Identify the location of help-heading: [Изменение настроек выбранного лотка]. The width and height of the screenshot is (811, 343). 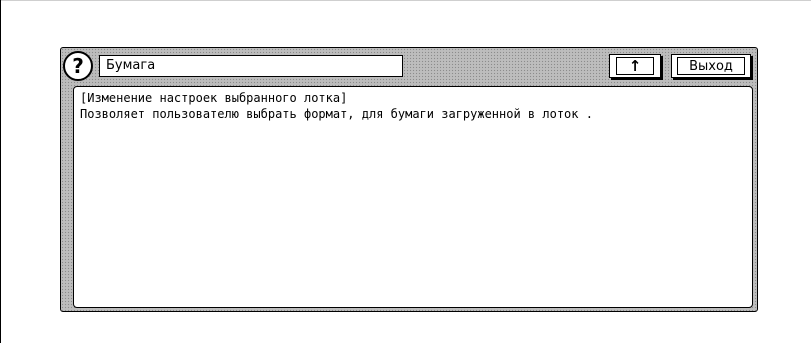
(214, 98).